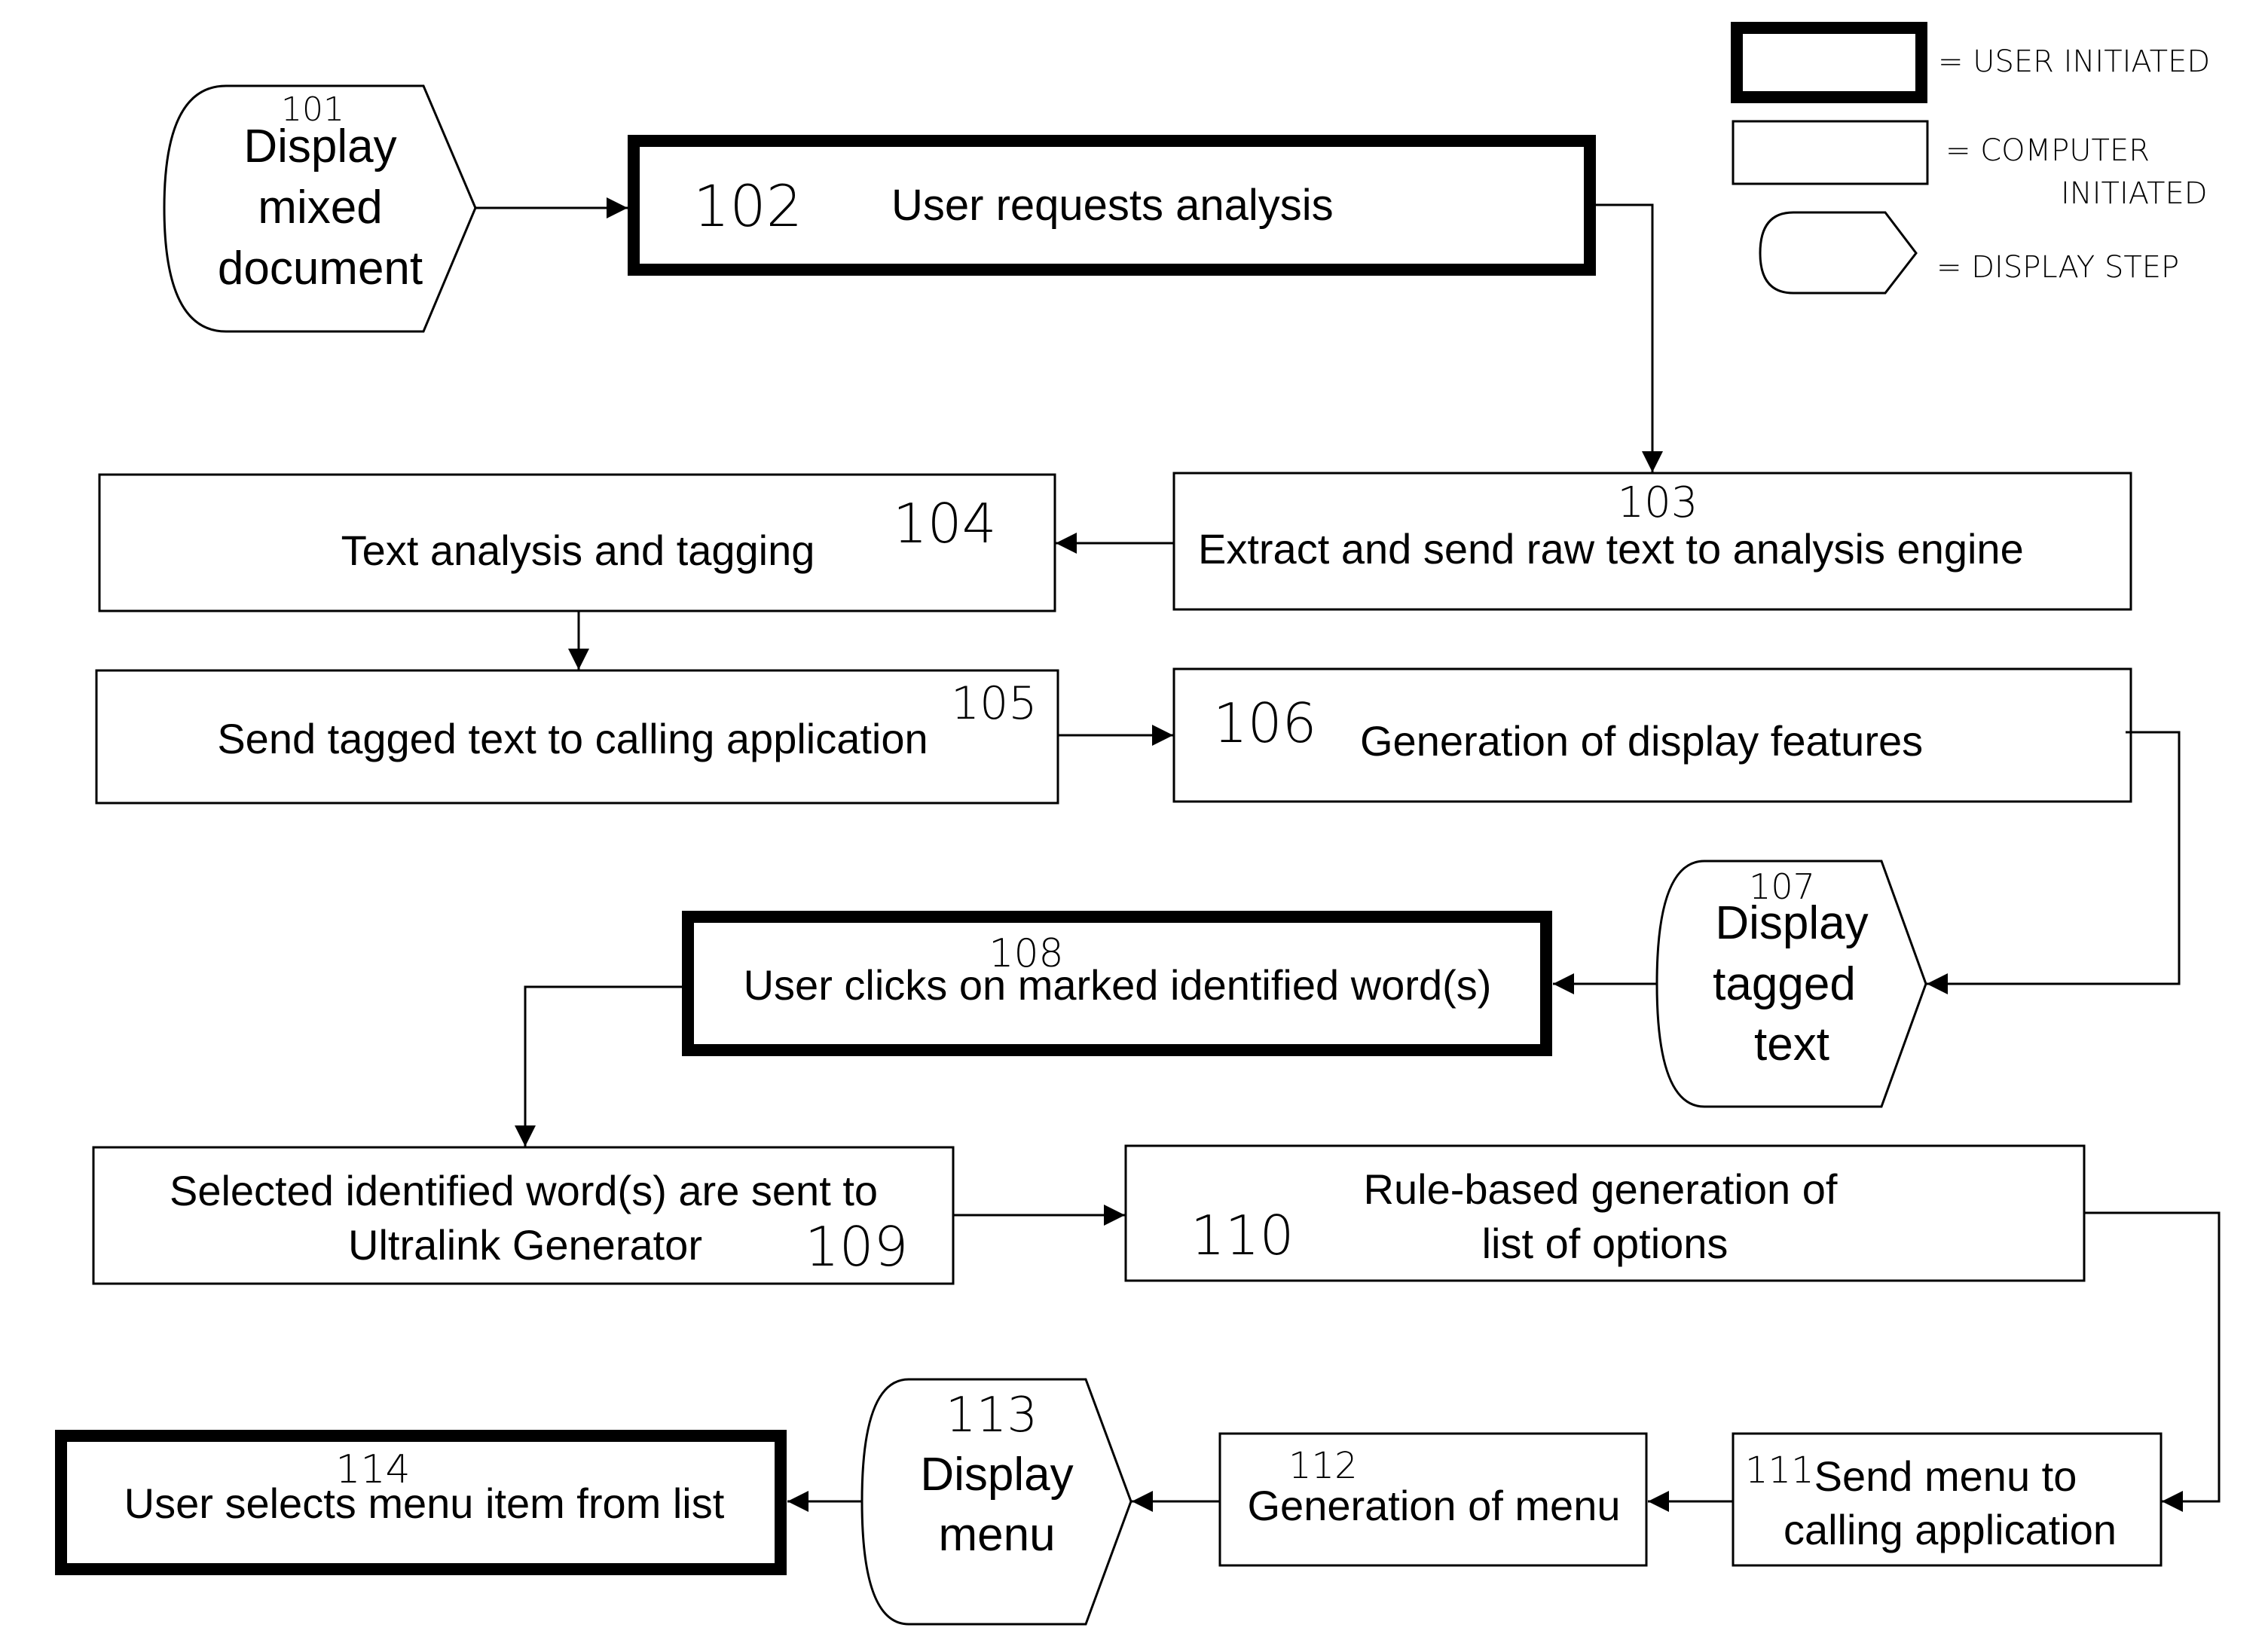 Image resolution: width=2268 pixels, height=1643 pixels. Describe the element at coordinates (856, 1246) in the screenshot. I see `step-number: 109` at that location.